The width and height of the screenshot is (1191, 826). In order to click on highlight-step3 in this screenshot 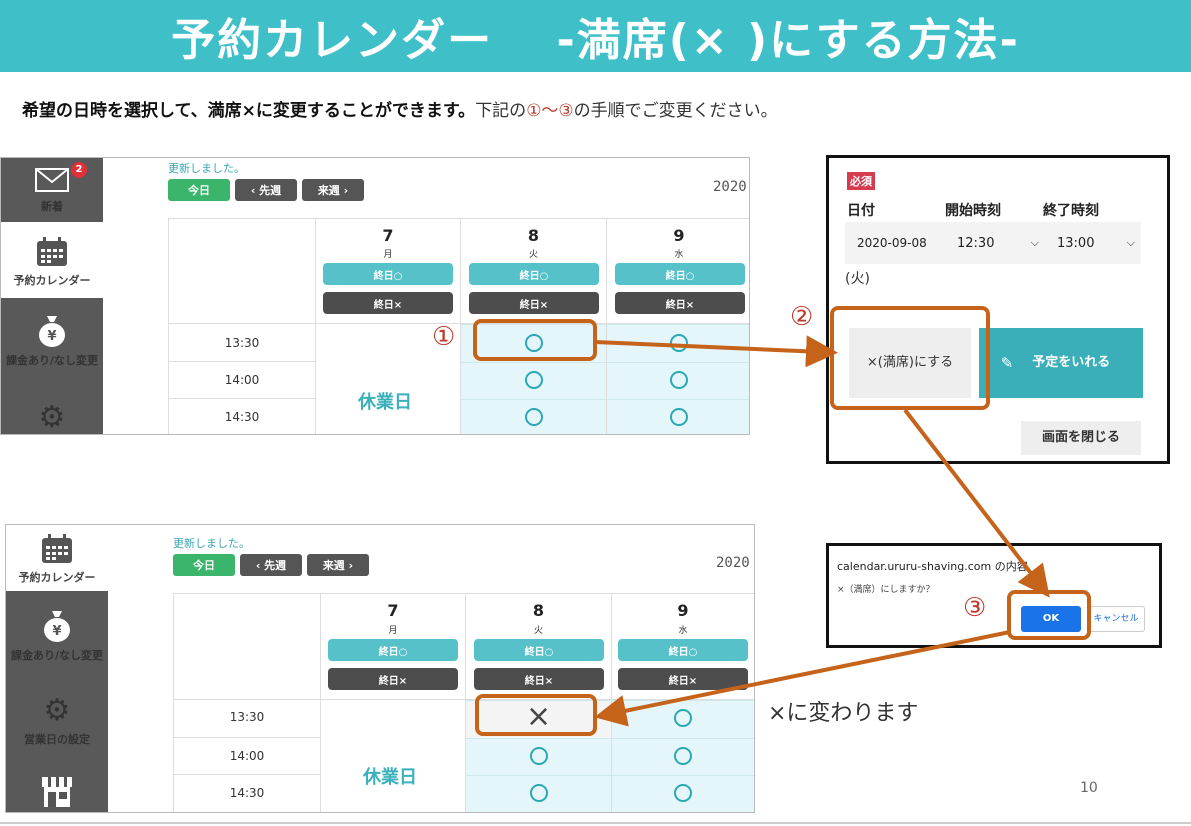, I will do `click(1049, 615)`.